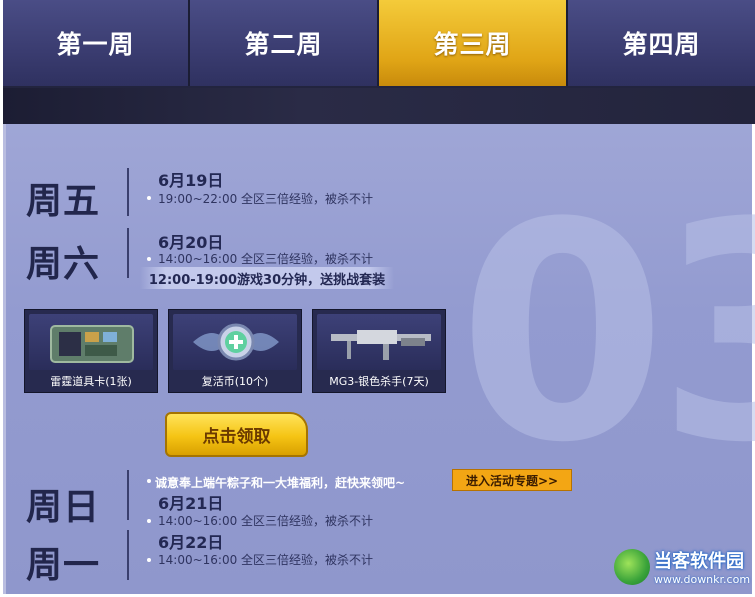  I want to click on watermark-logo-icon, so click(632, 566).